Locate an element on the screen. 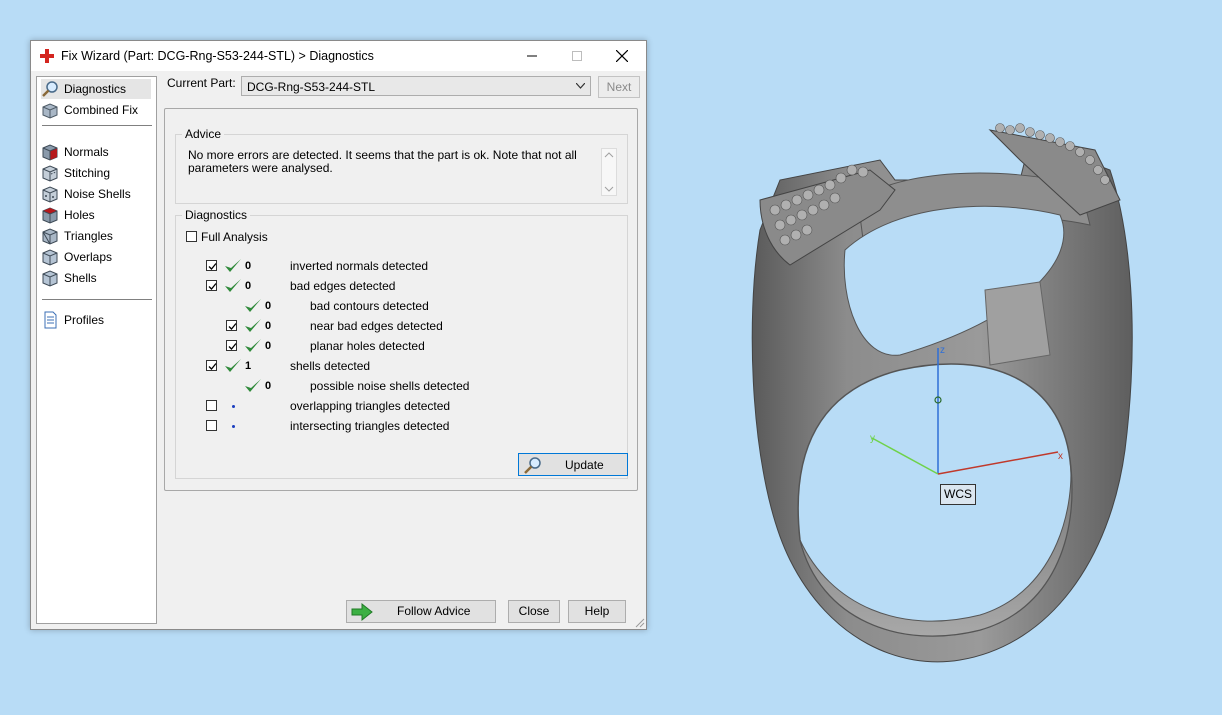 The height and width of the screenshot is (715, 1222). help-button: Help is located at coordinates (597, 611).